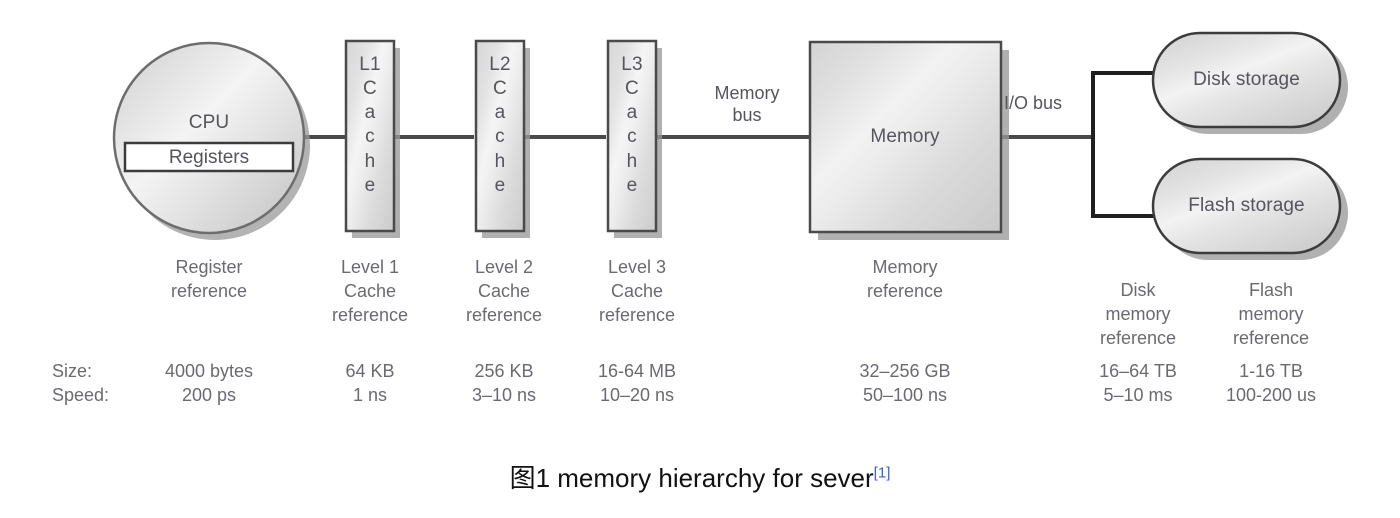 The width and height of the screenshot is (1400, 518). I want to click on size-value-disk: 16–64 TB, so click(1138, 371).